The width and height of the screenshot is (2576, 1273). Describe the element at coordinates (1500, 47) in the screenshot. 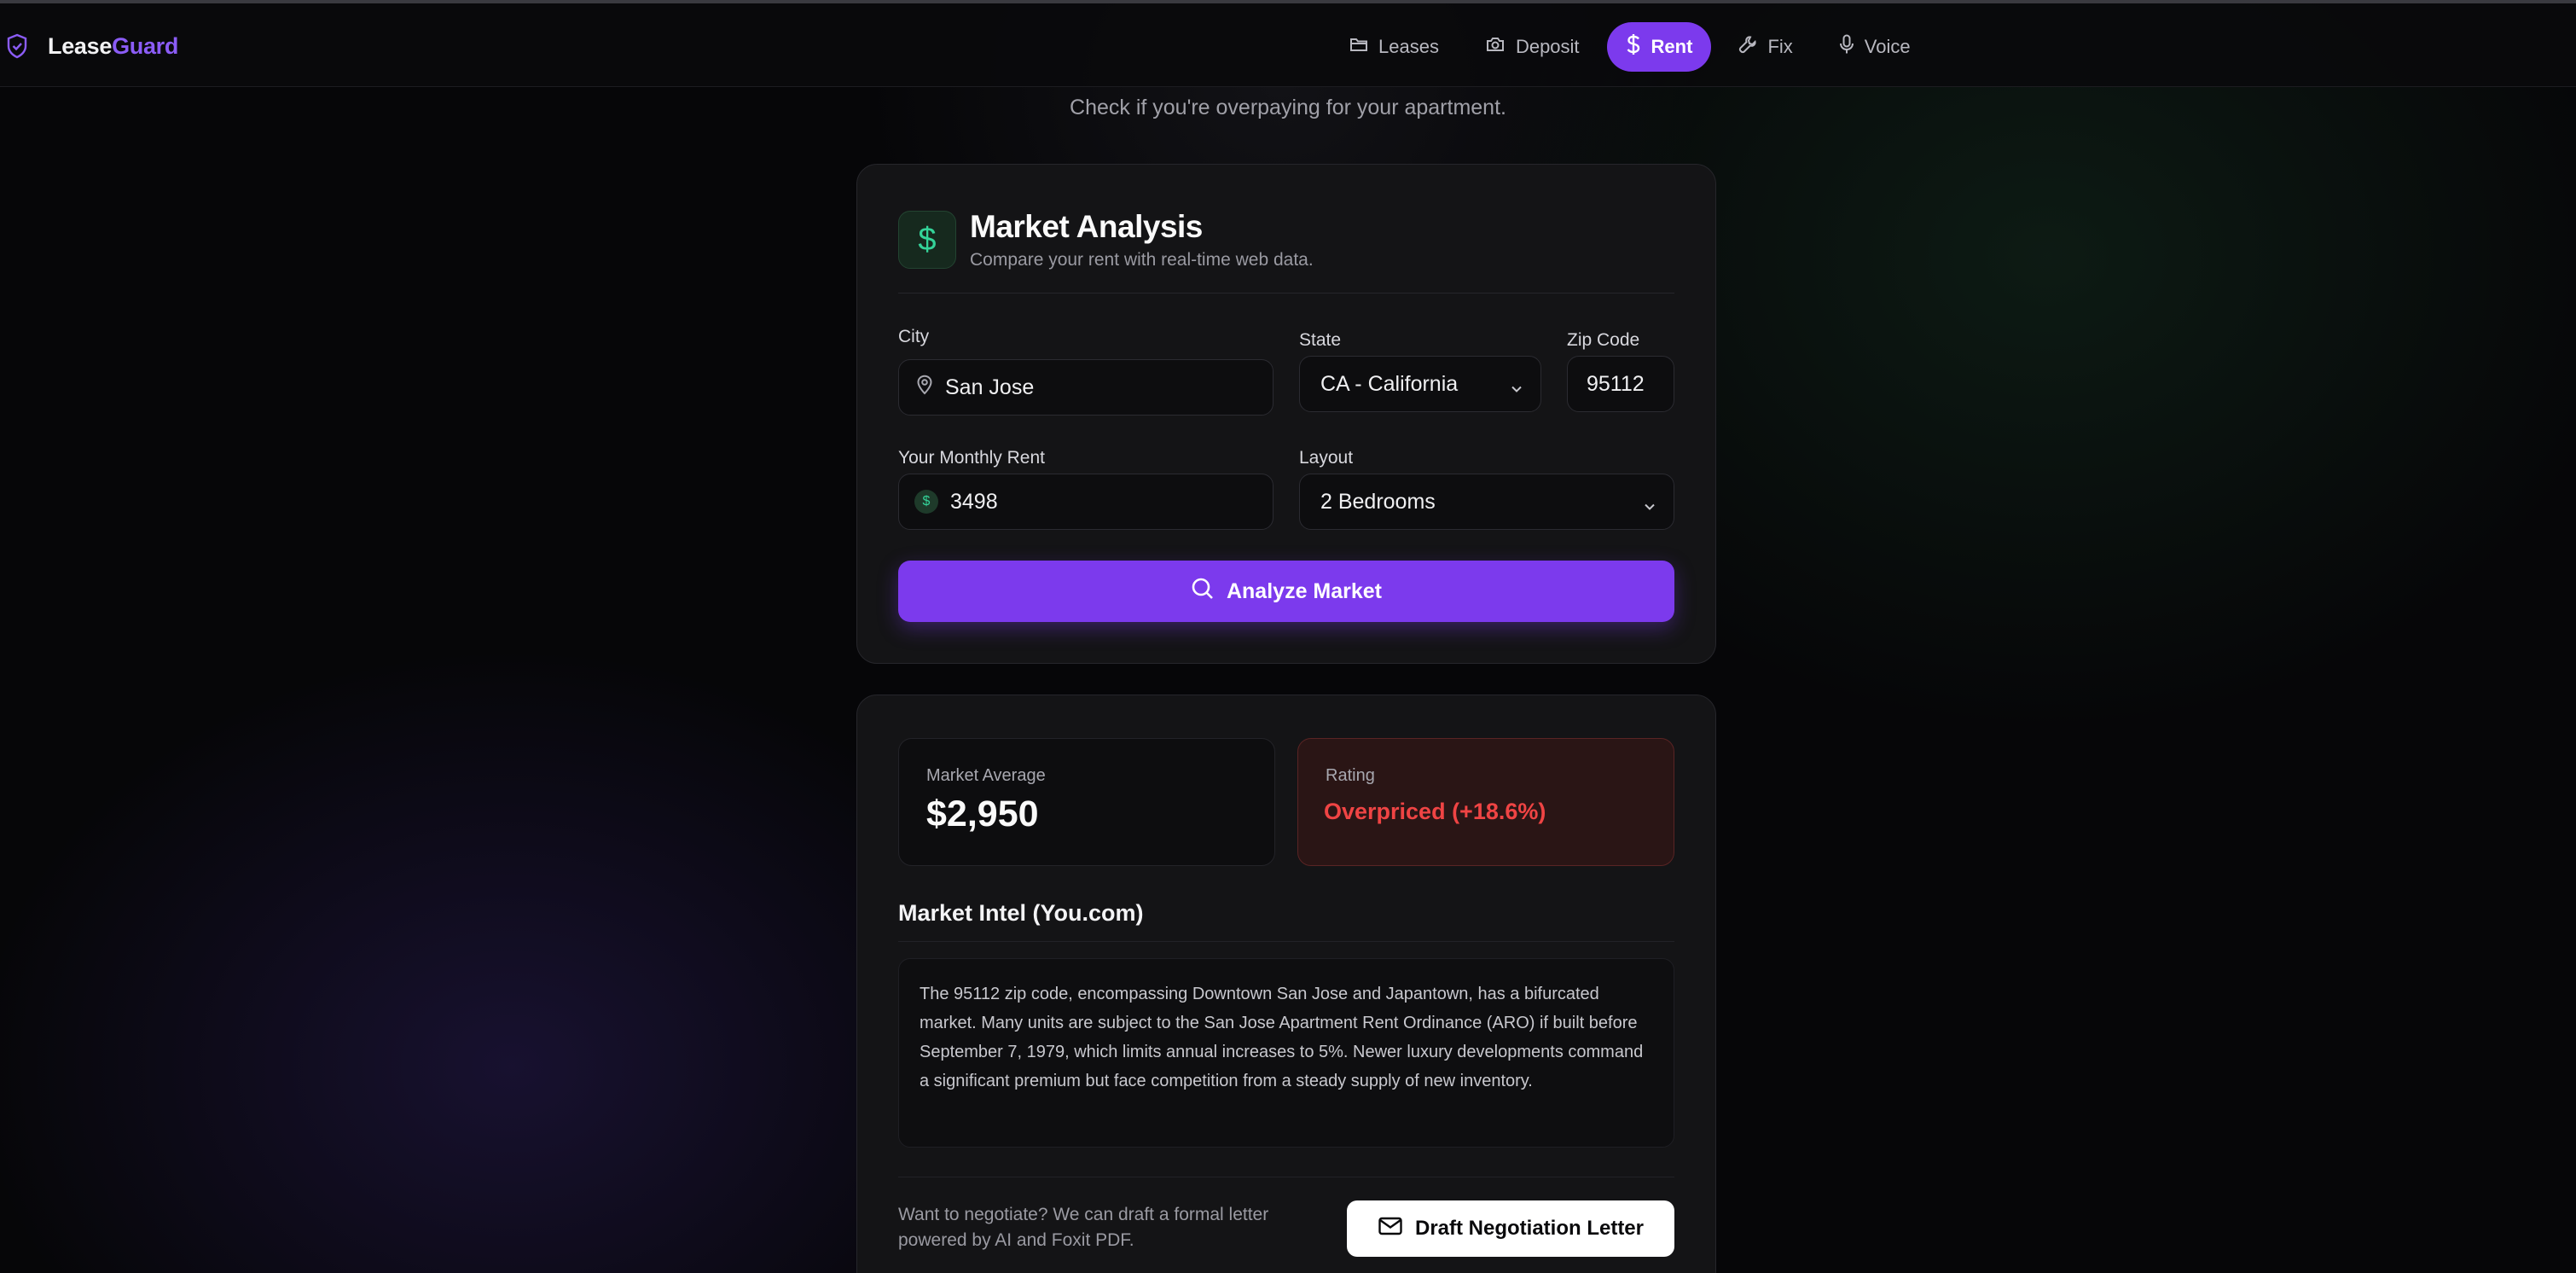

I see `camera-icon` at that location.